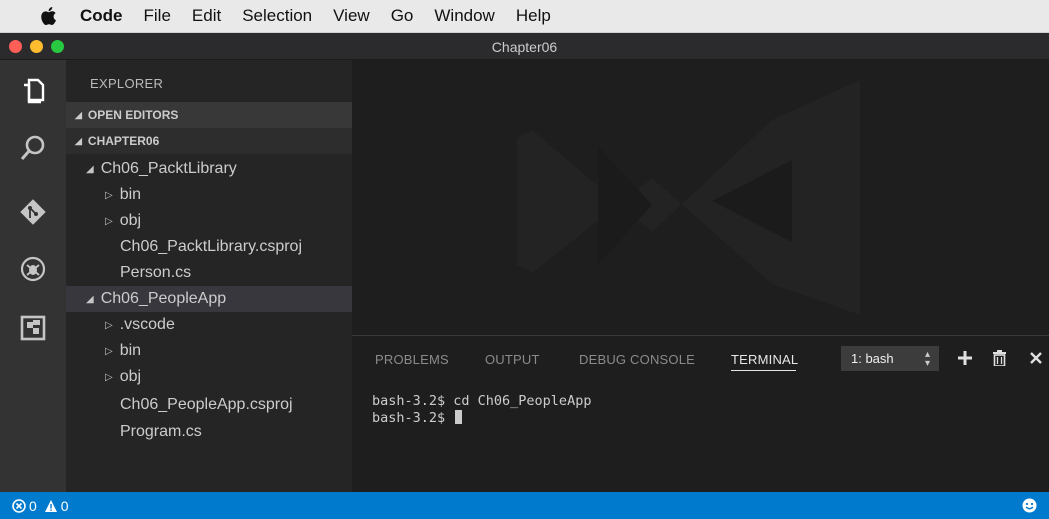  Describe the element at coordinates (168, 168) in the screenshot. I see `tree-item-label: Ch06_PacktLibrary` at that location.